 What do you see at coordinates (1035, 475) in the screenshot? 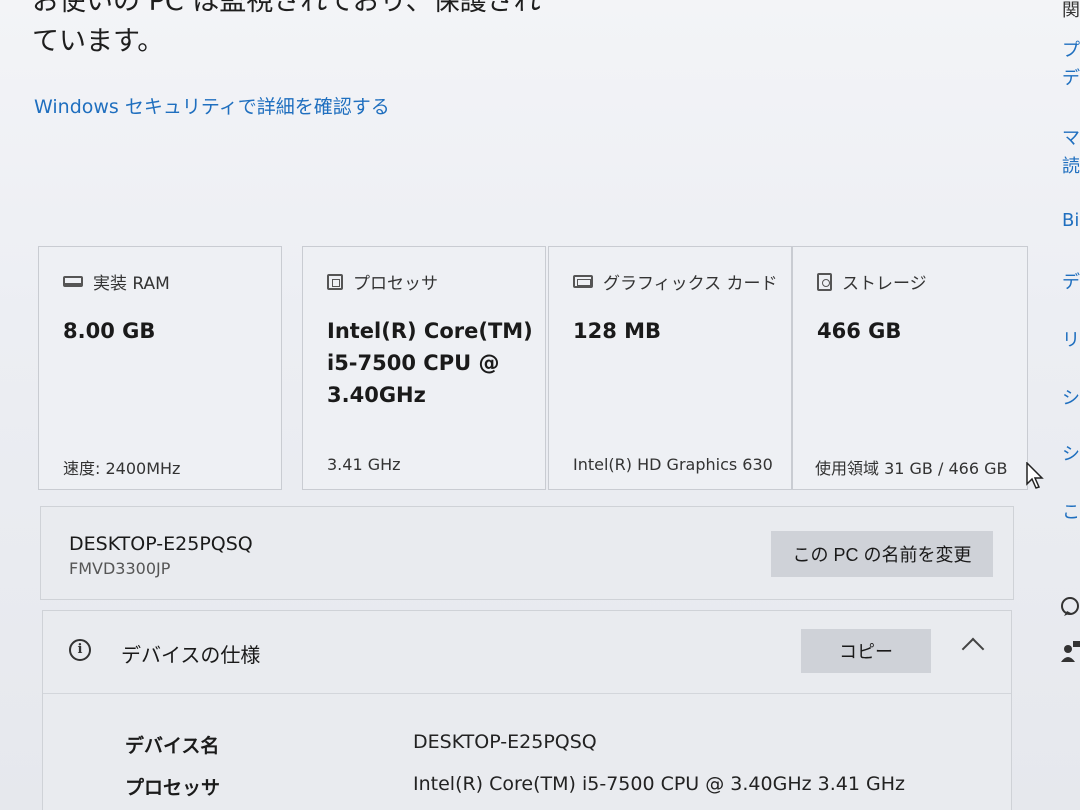
I see `mouse-cursor-glyph` at bounding box center [1035, 475].